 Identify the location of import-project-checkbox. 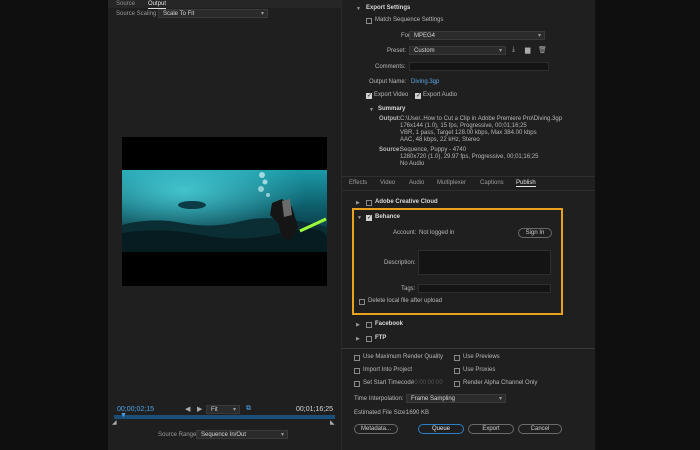
(357, 371).